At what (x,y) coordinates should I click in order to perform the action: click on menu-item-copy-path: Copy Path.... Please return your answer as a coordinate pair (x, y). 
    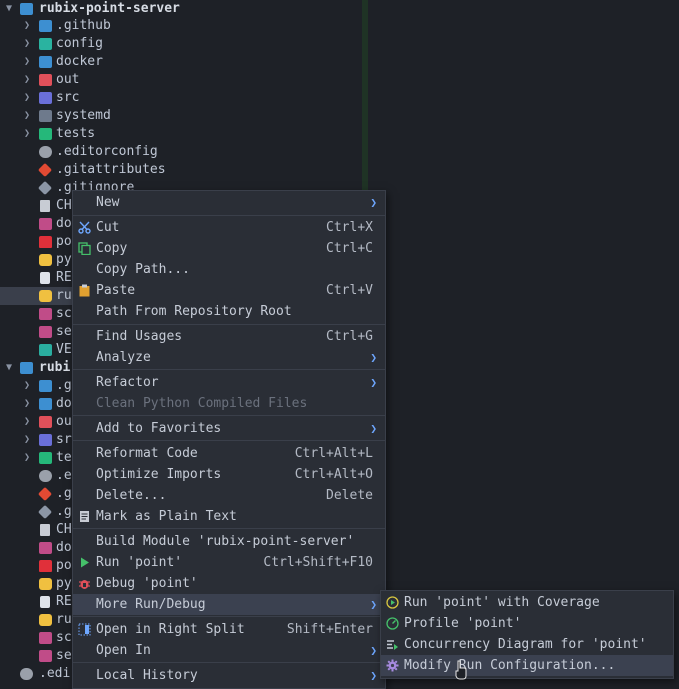
    Looking at the image, I should click on (229, 269).